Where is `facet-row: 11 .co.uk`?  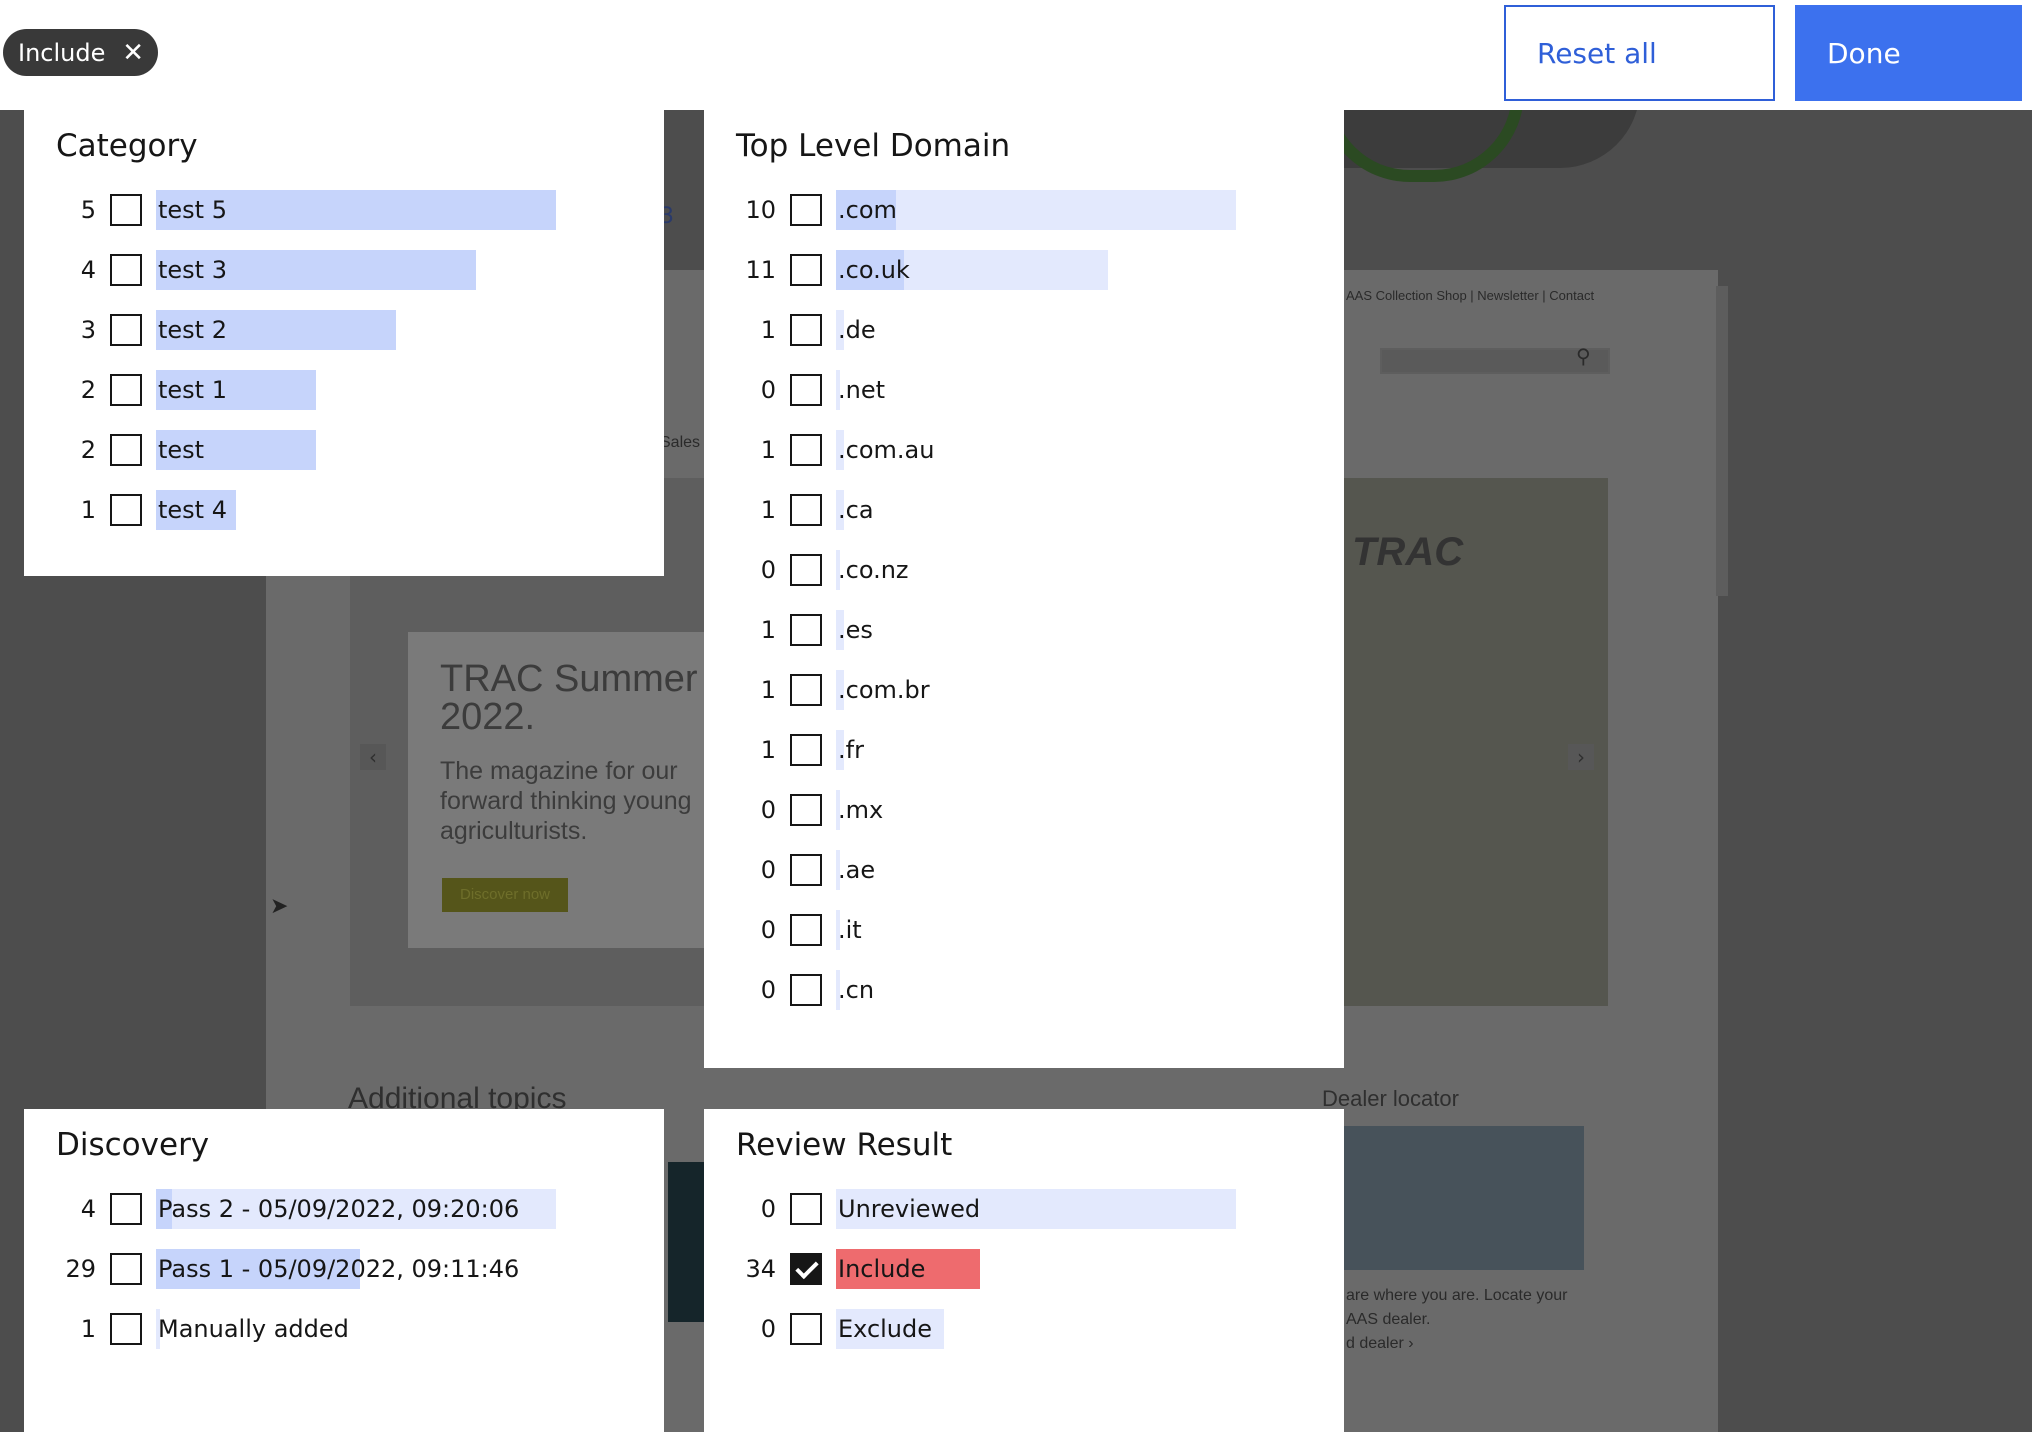 facet-row: 11 .co.uk is located at coordinates (1024, 280).